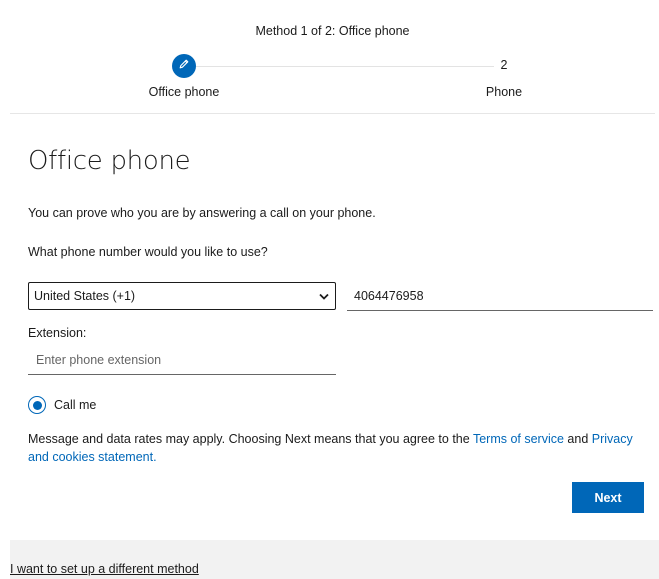 The height and width of the screenshot is (579, 659). Describe the element at coordinates (182, 360) in the screenshot. I see `extension-input` at that location.